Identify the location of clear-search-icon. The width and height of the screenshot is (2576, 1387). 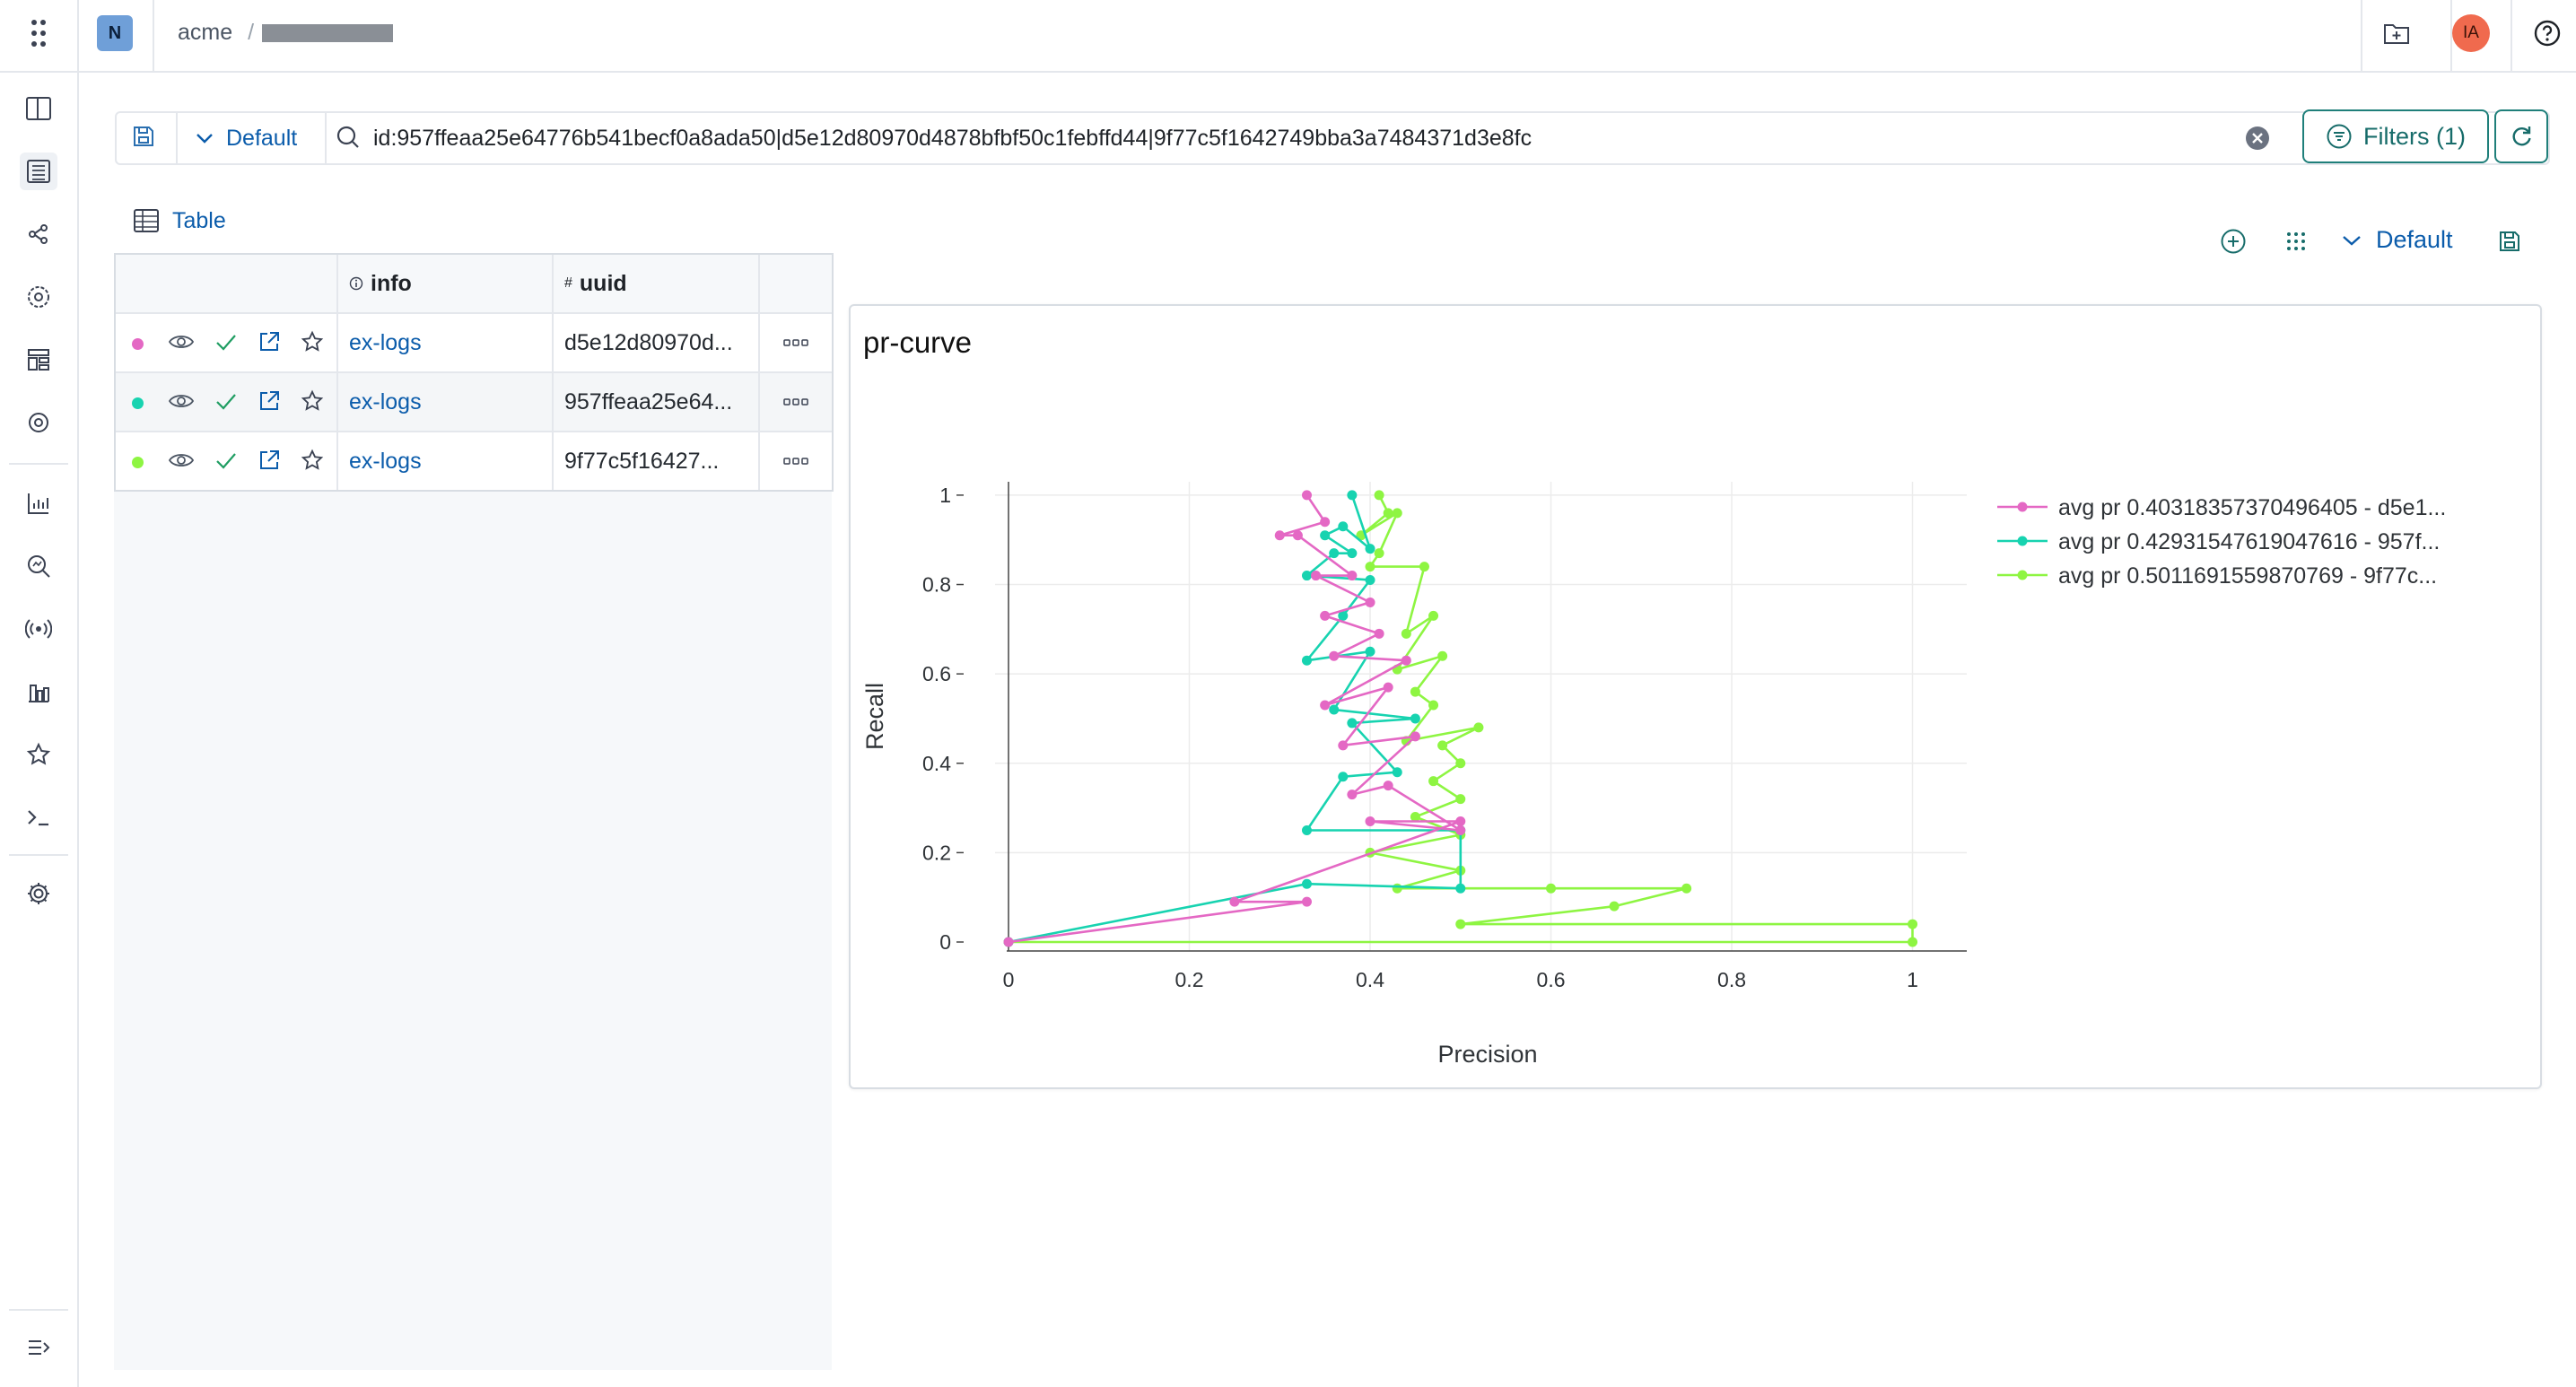
(2258, 138).